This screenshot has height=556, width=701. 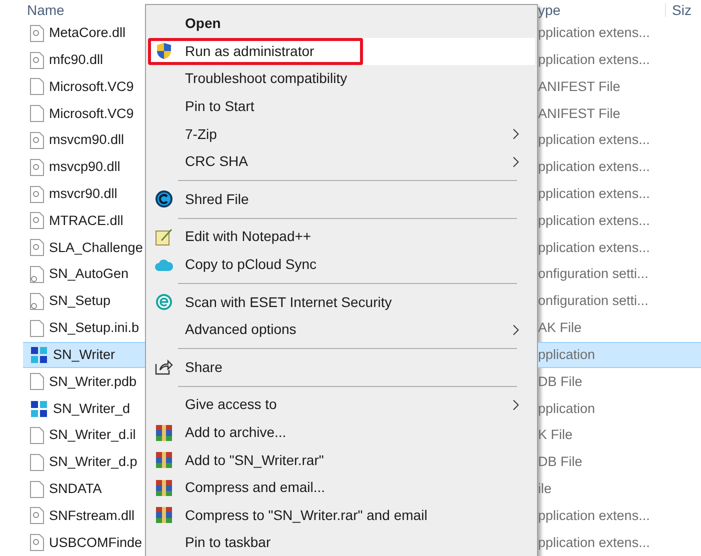 What do you see at coordinates (679, 9) in the screenshot?
I see `column-header: Siz` at bounding box center [679, 9].